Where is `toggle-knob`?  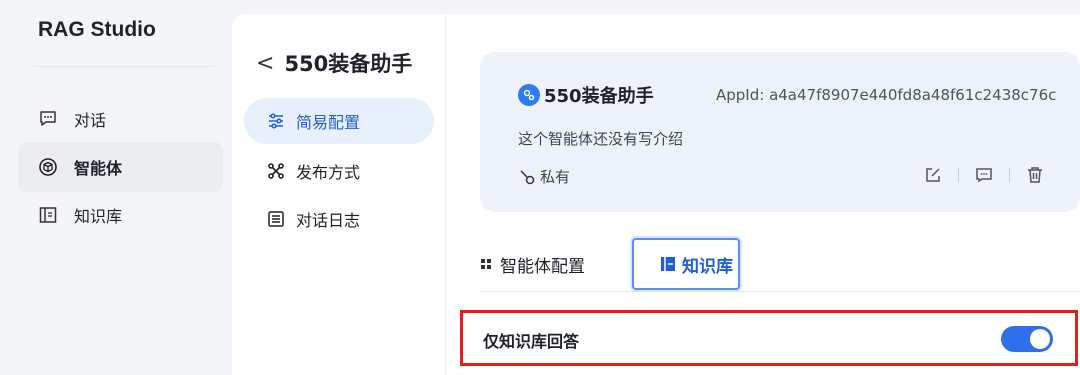
toggle-knob is located at coordinates (1040, 339).